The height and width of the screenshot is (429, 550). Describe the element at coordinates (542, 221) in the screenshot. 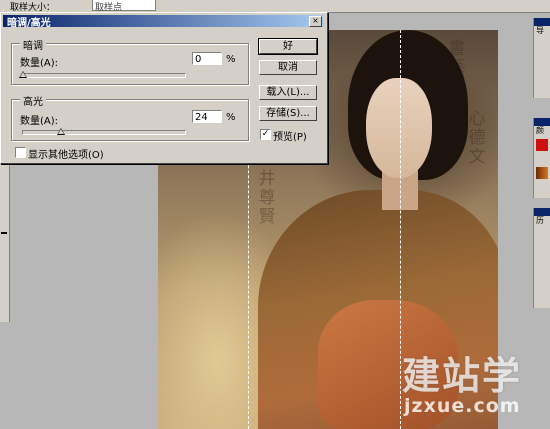

I see `tab-history: 历` at that location.